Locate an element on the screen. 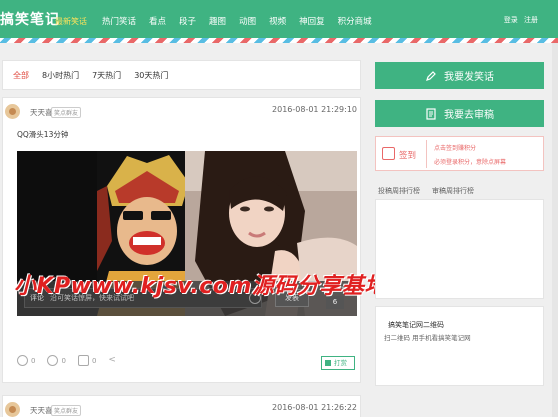 This screenshot has width=558, height=417. smile-icon is located at coordinates (22, 360).